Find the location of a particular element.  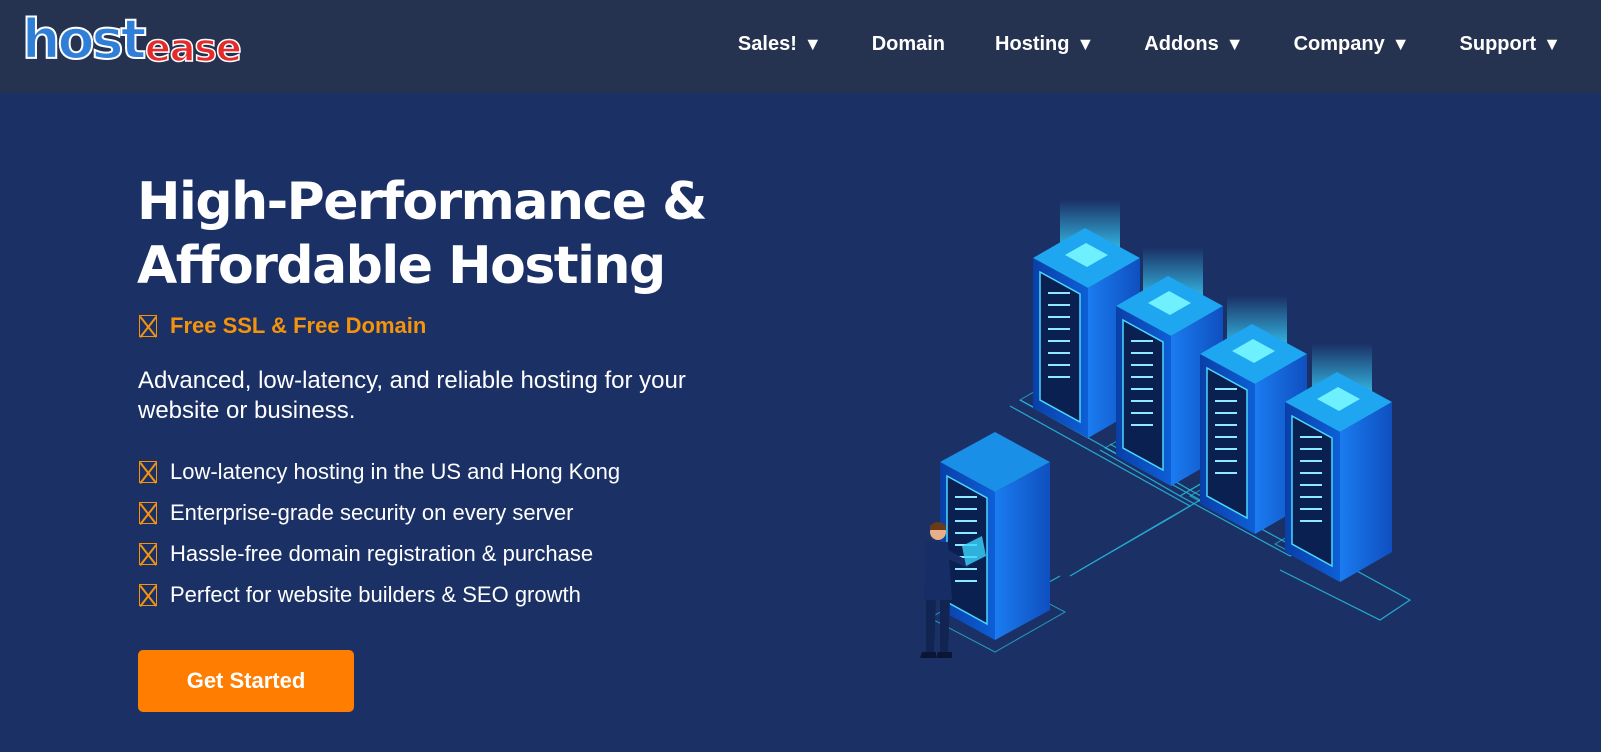

nav-item-domain: Domain is located at coordinates (908, 44).